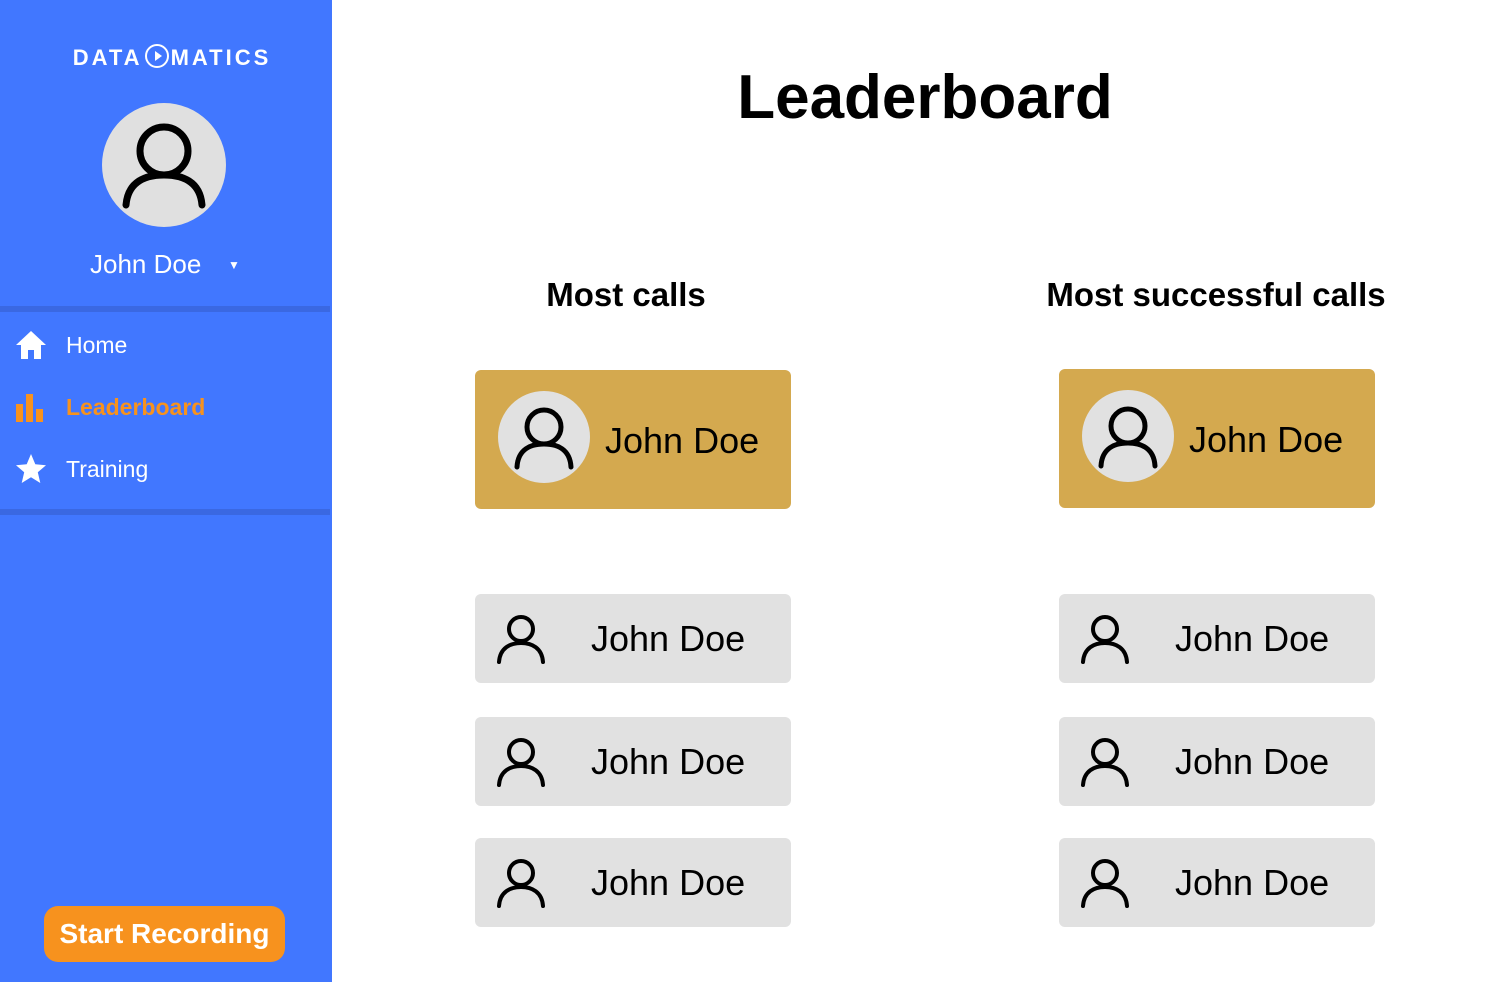 The width and height of the screenshot is (1512, 982). What do you see at coordinates (165, 468) in the screenshot?
I see `sidebar-item-training: Training` at bounding box center [165, 468].